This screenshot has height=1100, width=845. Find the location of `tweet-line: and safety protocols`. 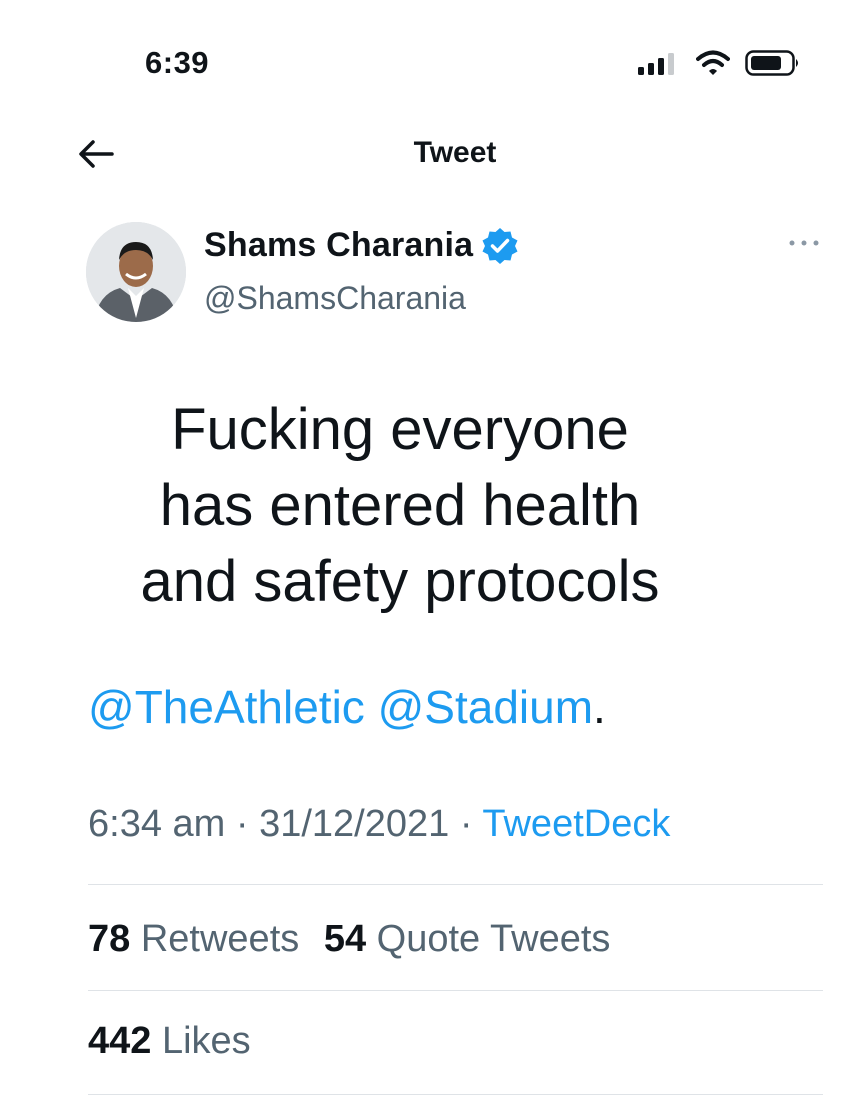

tweet-line: and safety protocols is located at coordinates (400, 581).